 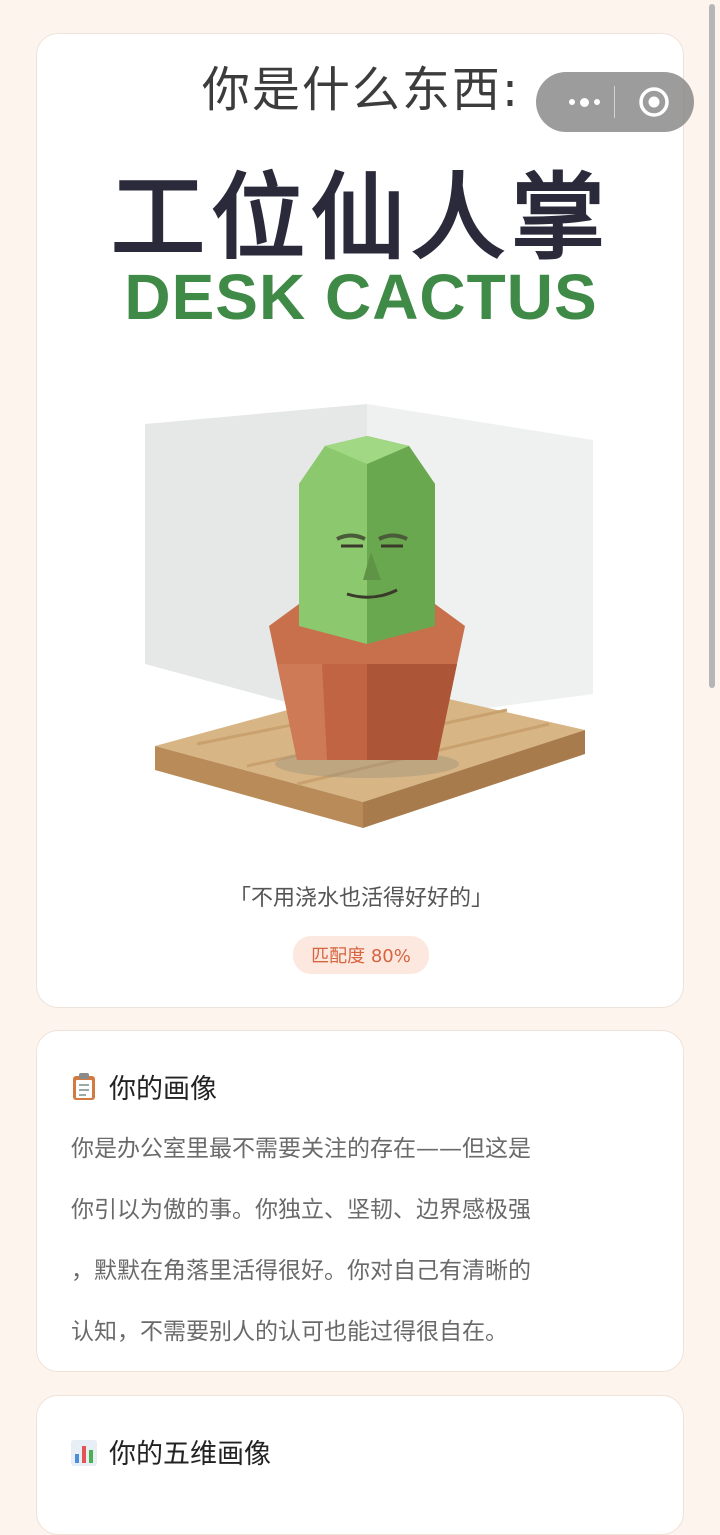 I want to click on miniprogram-capsule, so click(x=615, y=102).